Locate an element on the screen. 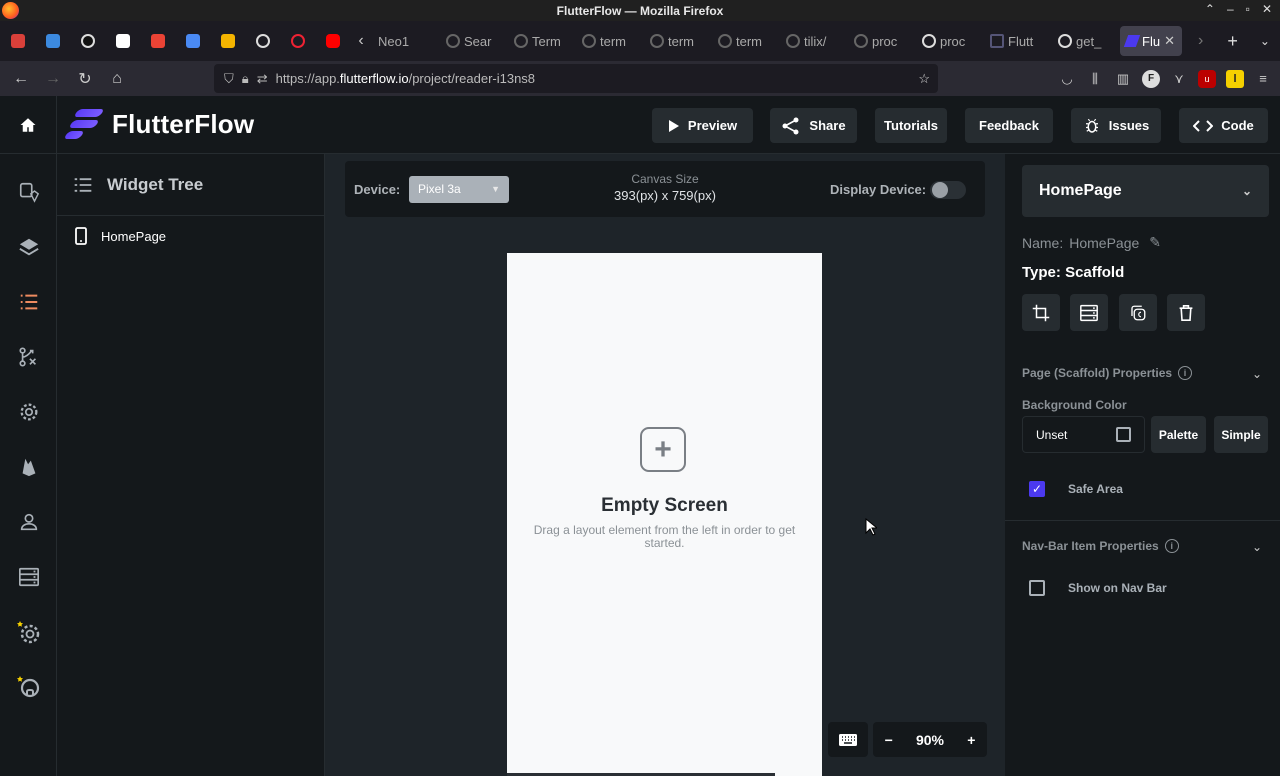 Image resolution: width=1280 pixels, height=776 pixels. shield-icon: ⛉ is located at coordinates (229, 79).